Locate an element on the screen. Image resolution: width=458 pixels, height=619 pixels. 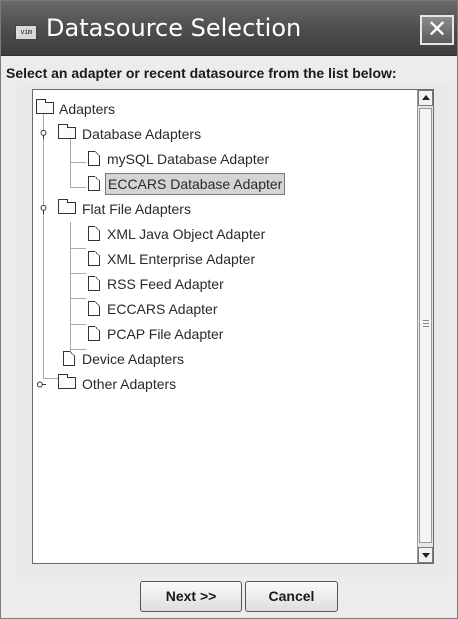
tree-node-xml-enterprise-adapter: XML Enterprise Adapter is located at coordinates (198, 259).